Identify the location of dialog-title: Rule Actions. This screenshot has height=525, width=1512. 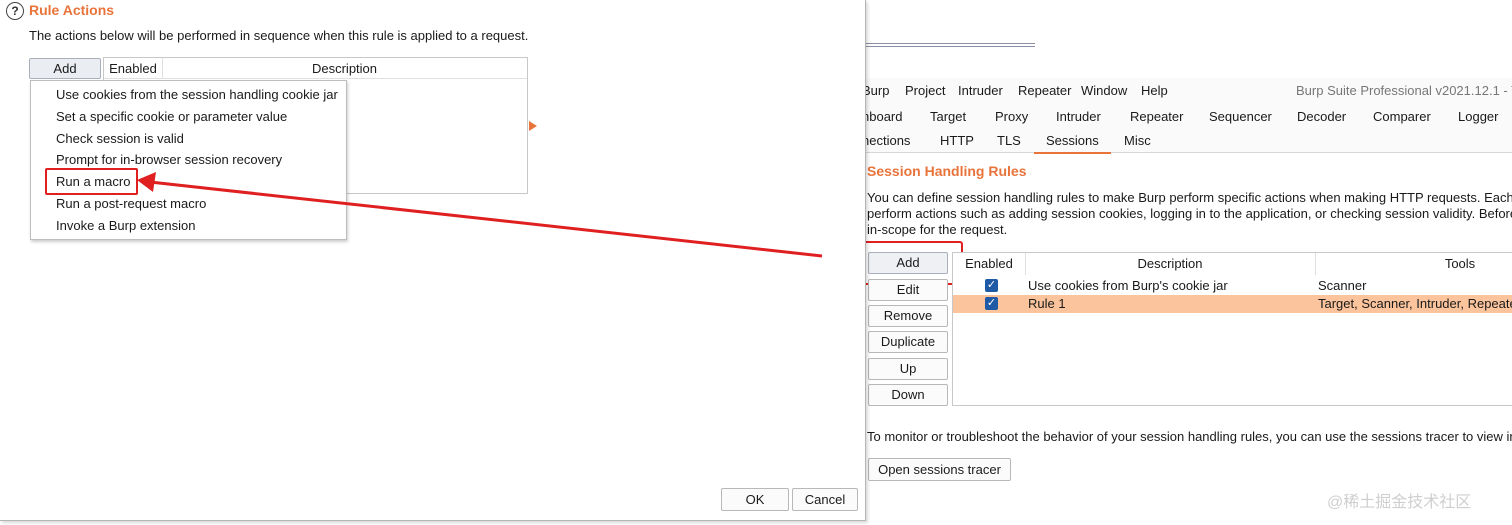
(72, 10).